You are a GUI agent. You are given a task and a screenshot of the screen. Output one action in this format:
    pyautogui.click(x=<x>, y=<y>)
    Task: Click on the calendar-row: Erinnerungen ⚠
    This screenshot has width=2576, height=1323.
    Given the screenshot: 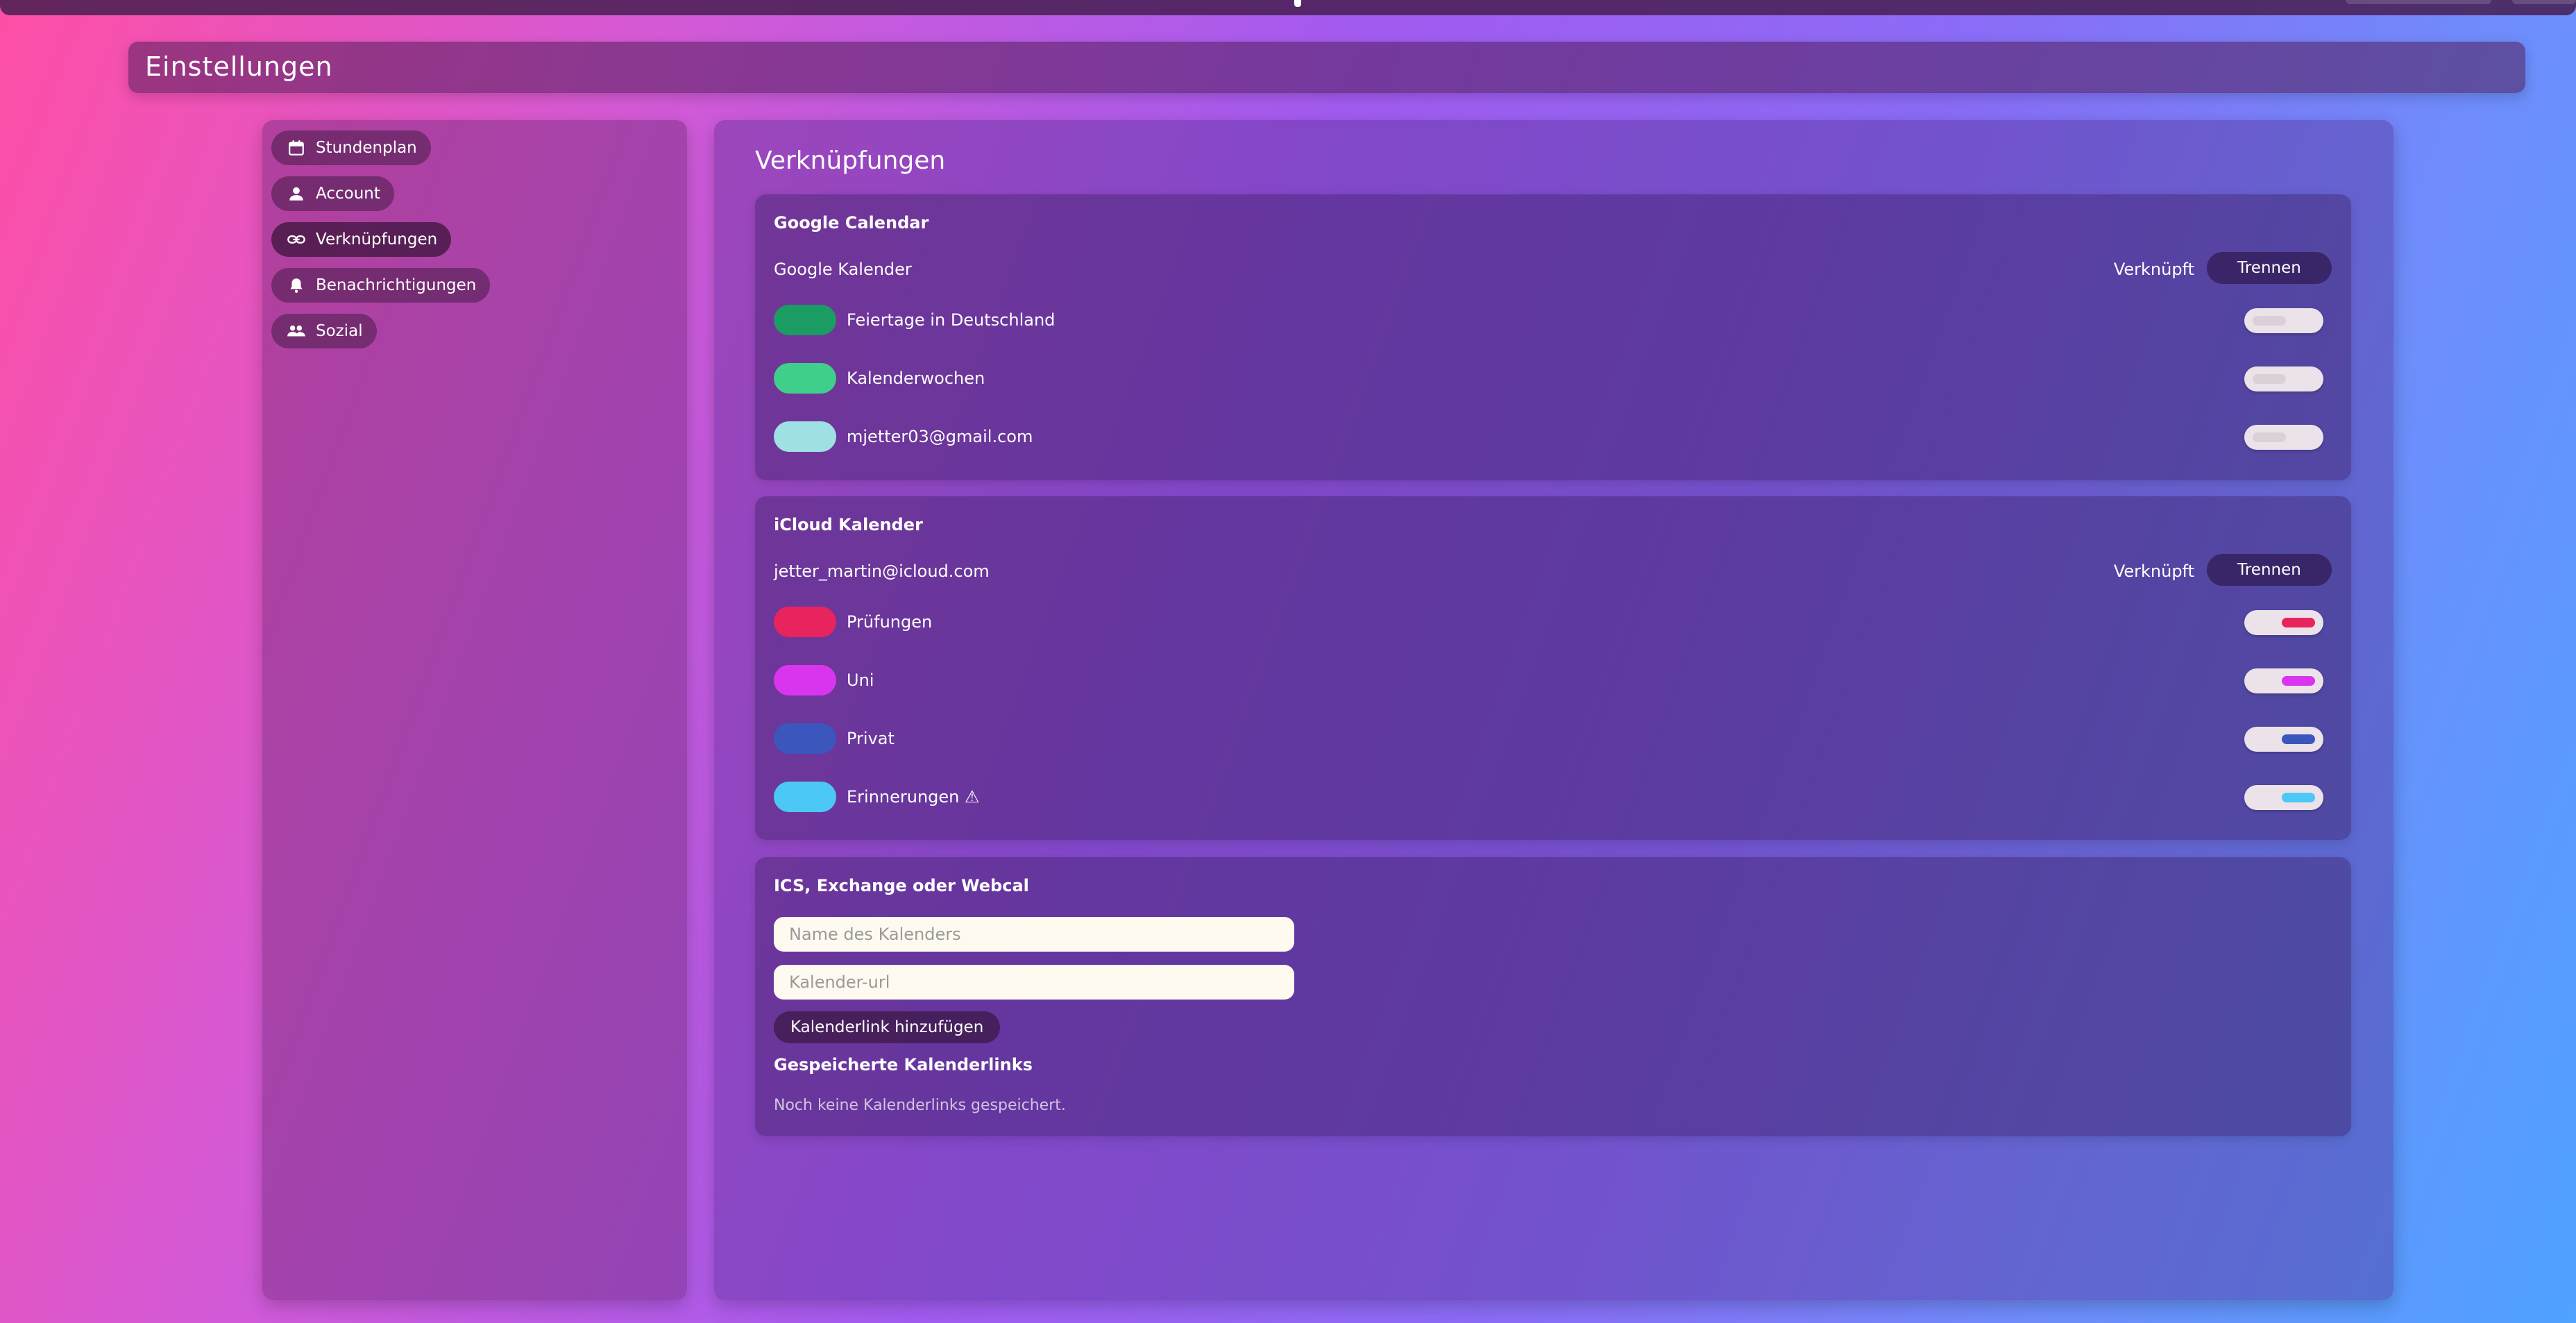 What is the action you would take?
    pyautogui.click(x=1548, y=797)
    